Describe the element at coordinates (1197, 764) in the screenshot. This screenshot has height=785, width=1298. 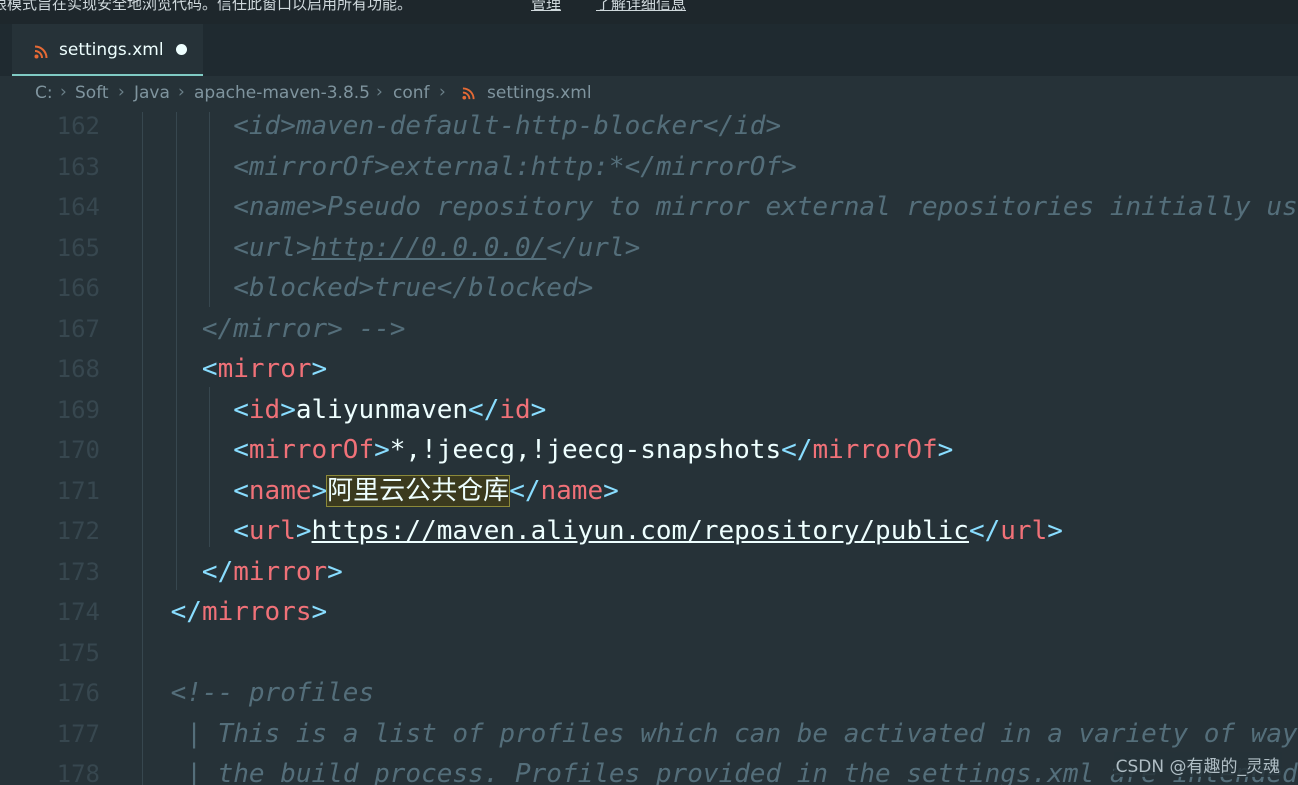
I see `csdn-watermark: CSDN @有趣的_灵魂` at that location.